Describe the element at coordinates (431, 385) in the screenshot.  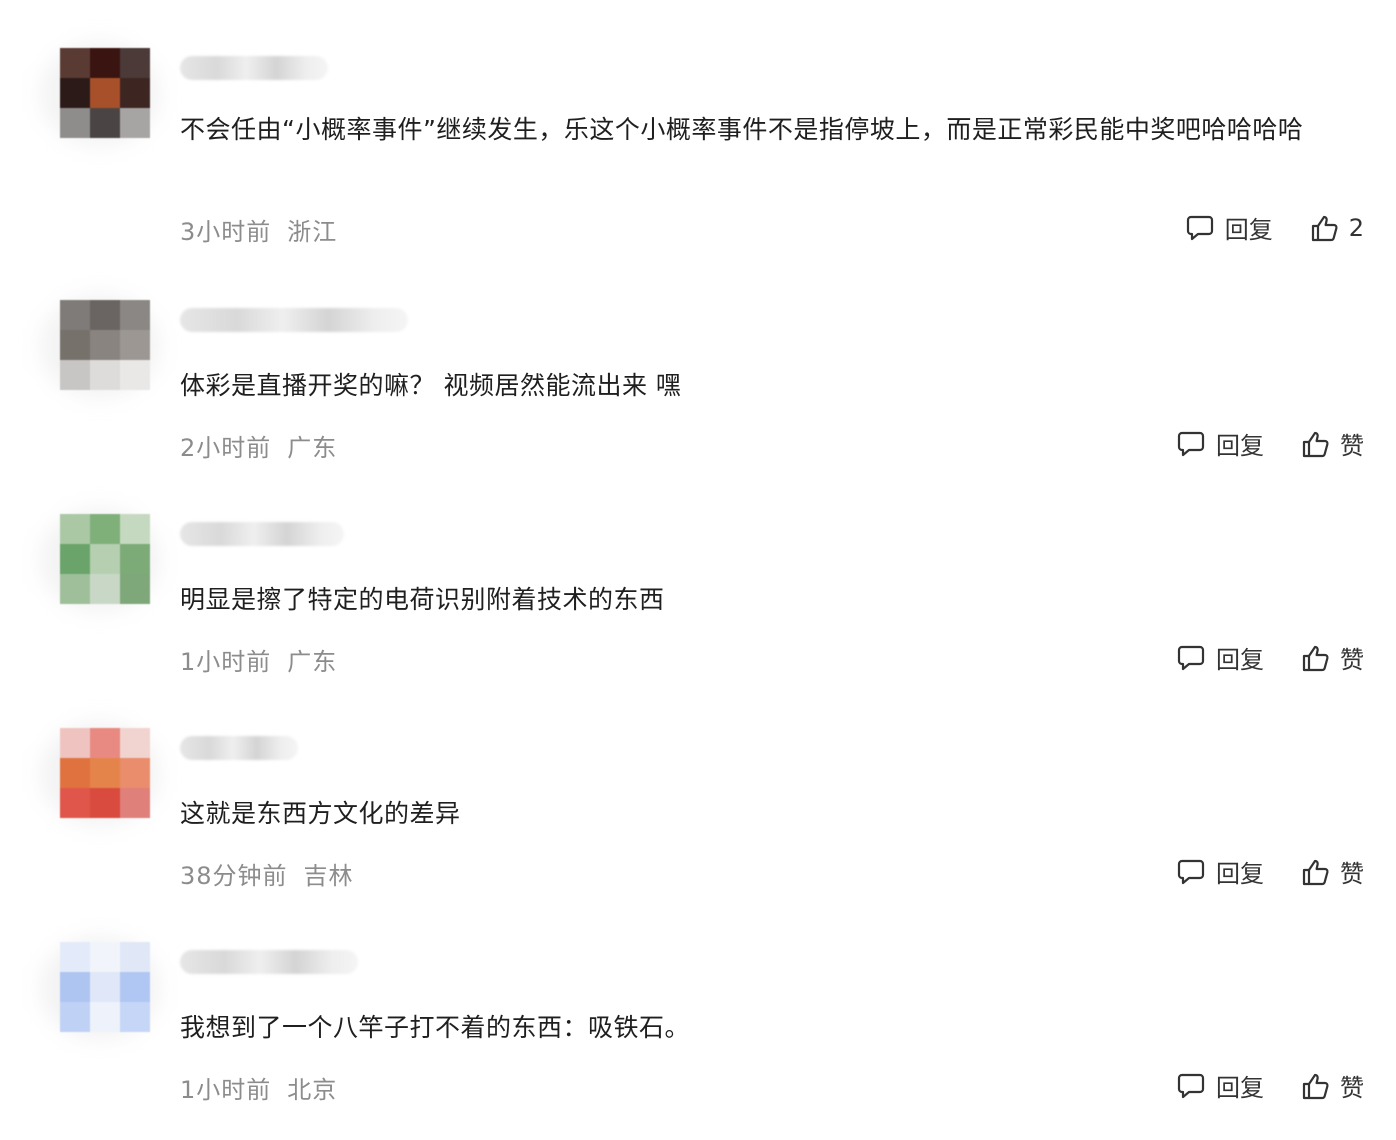
I see `comment-text: 体彩是直播开奖的嘛？ 视频居然能流出来 嘿` at that location.